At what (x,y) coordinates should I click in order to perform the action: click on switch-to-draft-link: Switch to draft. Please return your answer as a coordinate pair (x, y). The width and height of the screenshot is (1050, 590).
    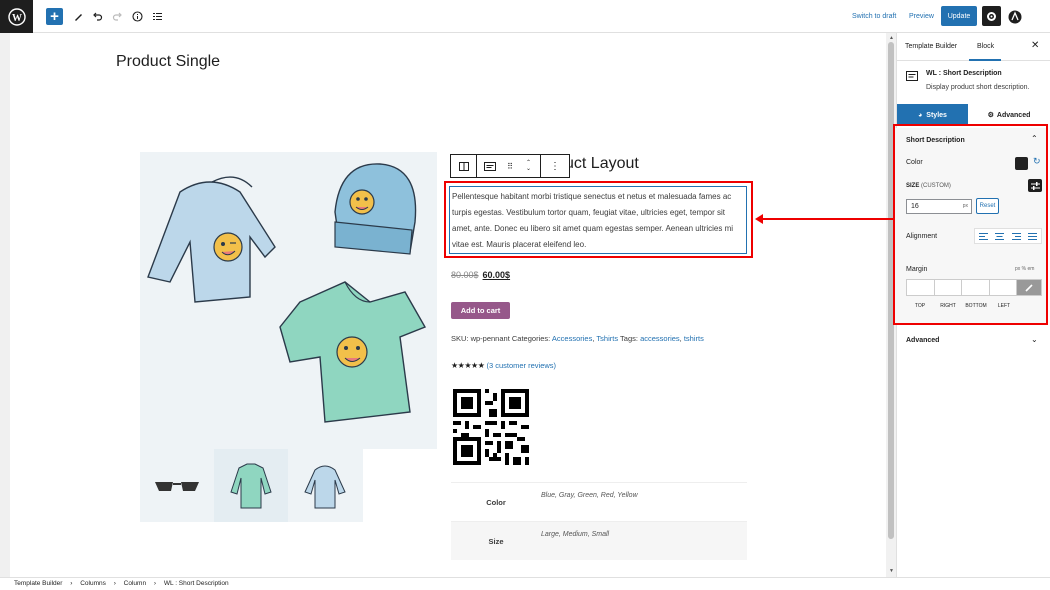
    Looking at the image, I should click on (874, 16).